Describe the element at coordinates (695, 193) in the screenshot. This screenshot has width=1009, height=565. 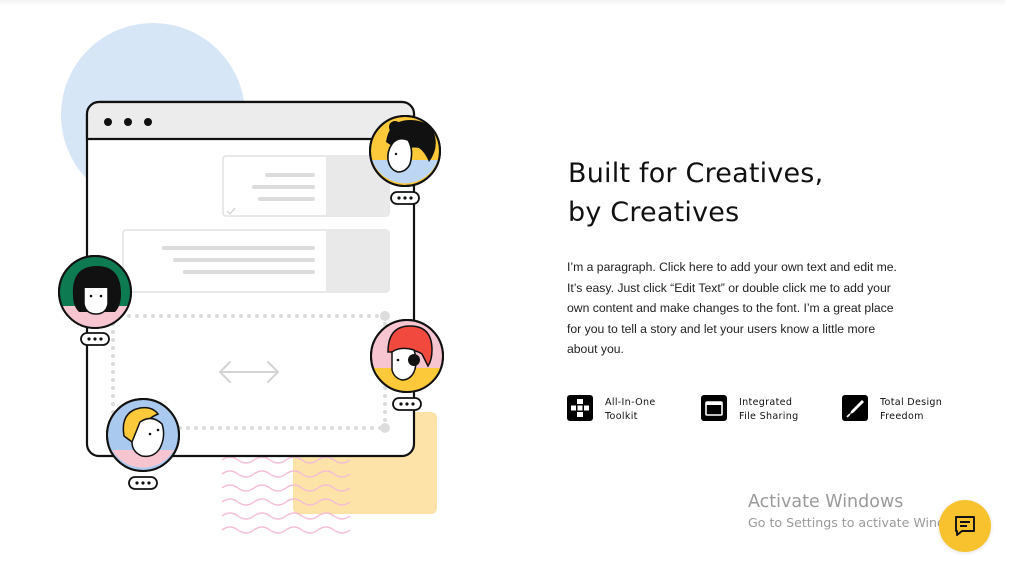
I see `section-heading: Built for Creatives, by Creatives` at that location.